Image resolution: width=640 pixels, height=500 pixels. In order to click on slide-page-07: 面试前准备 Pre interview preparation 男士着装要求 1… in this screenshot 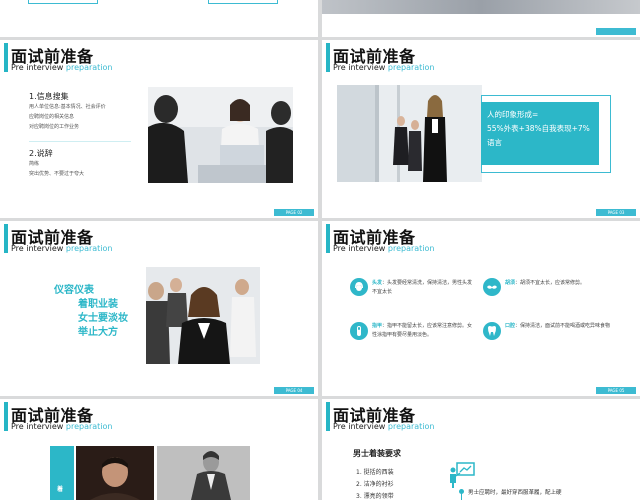, I will do `click(481, 449)`.